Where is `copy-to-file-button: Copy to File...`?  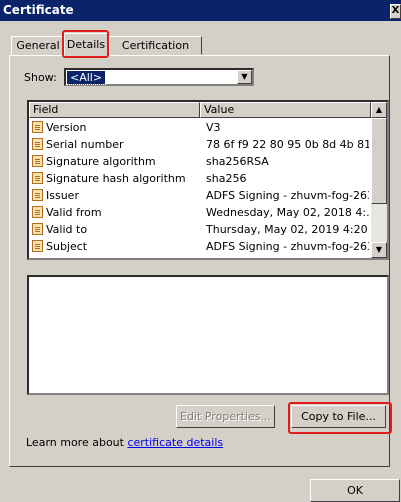 copy-to-file-button: Copy to File... is located at coordinates (338, 416).